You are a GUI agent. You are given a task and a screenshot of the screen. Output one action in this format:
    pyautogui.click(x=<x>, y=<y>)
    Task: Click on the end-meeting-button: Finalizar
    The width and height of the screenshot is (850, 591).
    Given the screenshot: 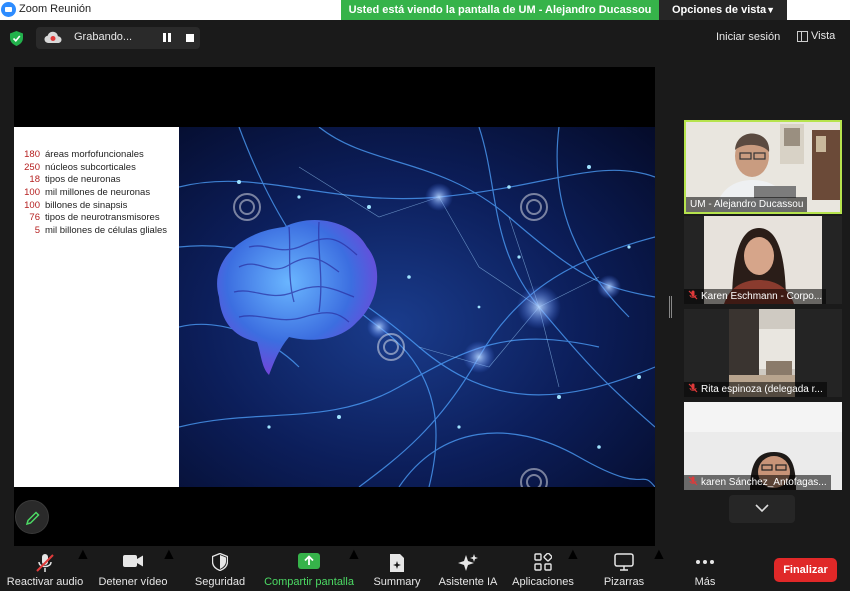 What is the action you would take?
    pyautogui.click(x=805, y=570)
    